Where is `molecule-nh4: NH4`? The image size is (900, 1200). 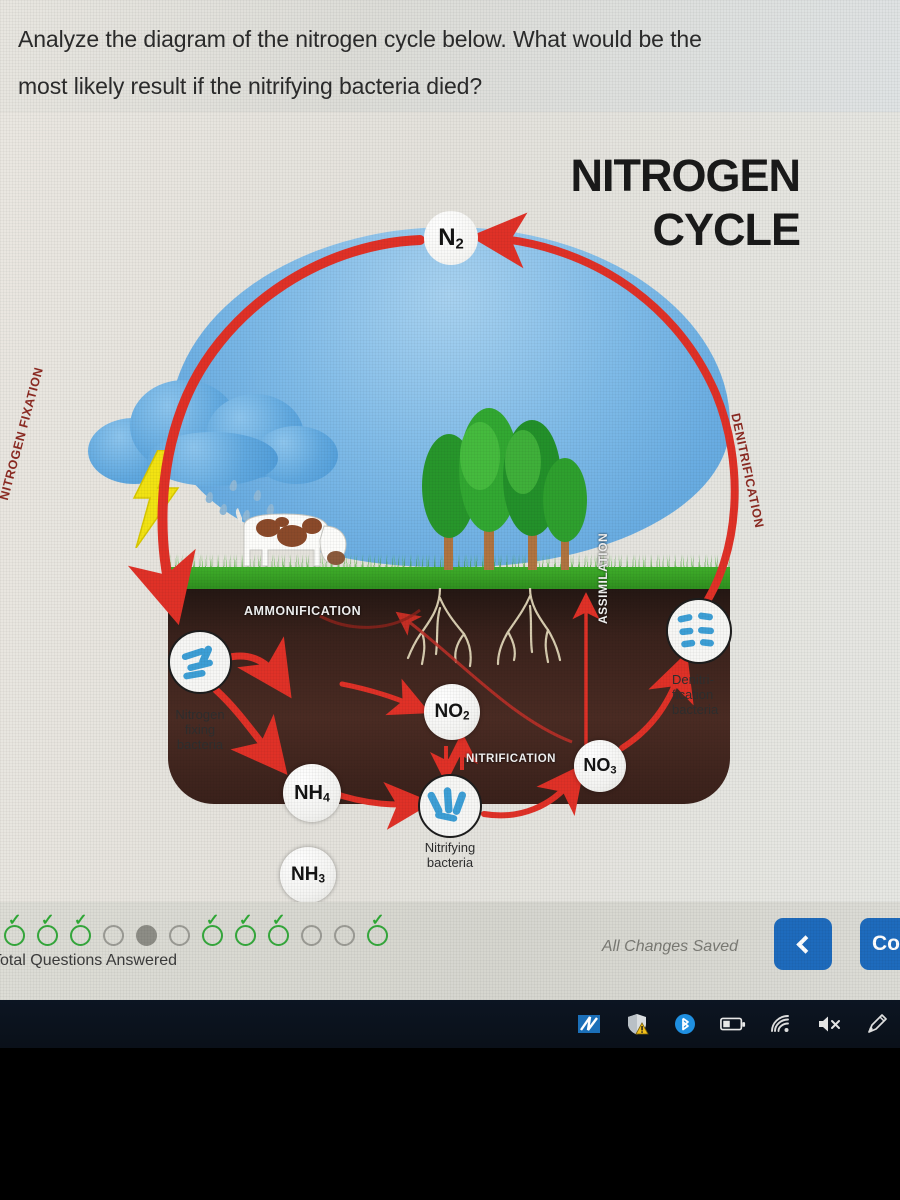
molecule-nh4: NH4 is located at coordinates (312, 793).